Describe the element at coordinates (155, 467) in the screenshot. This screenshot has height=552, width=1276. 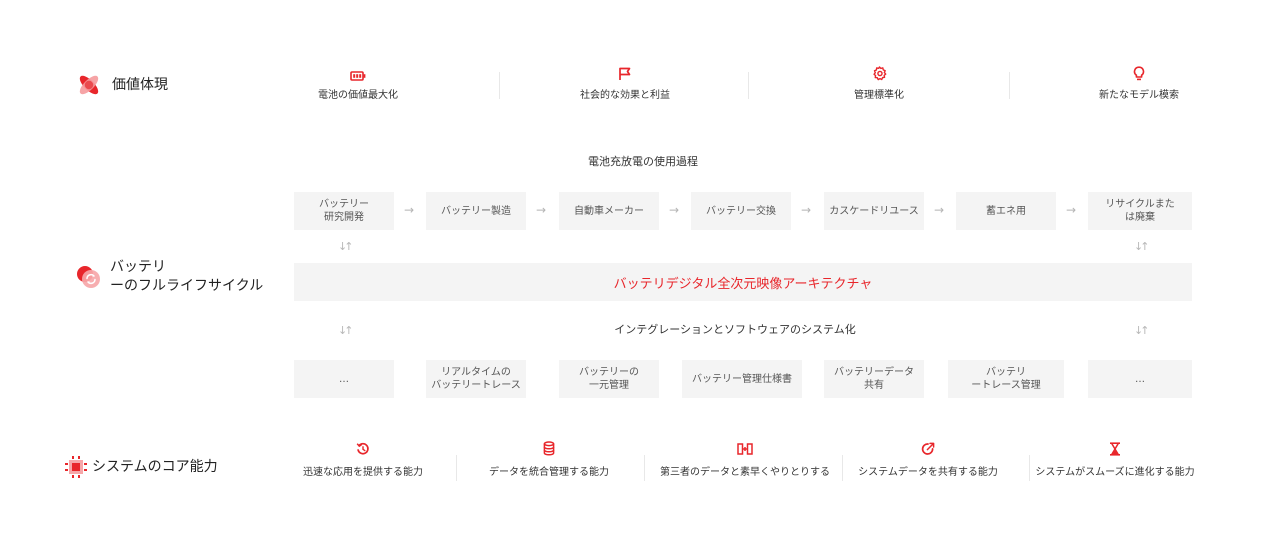
I see `capabilities-title: システムのコア能力` at that location.